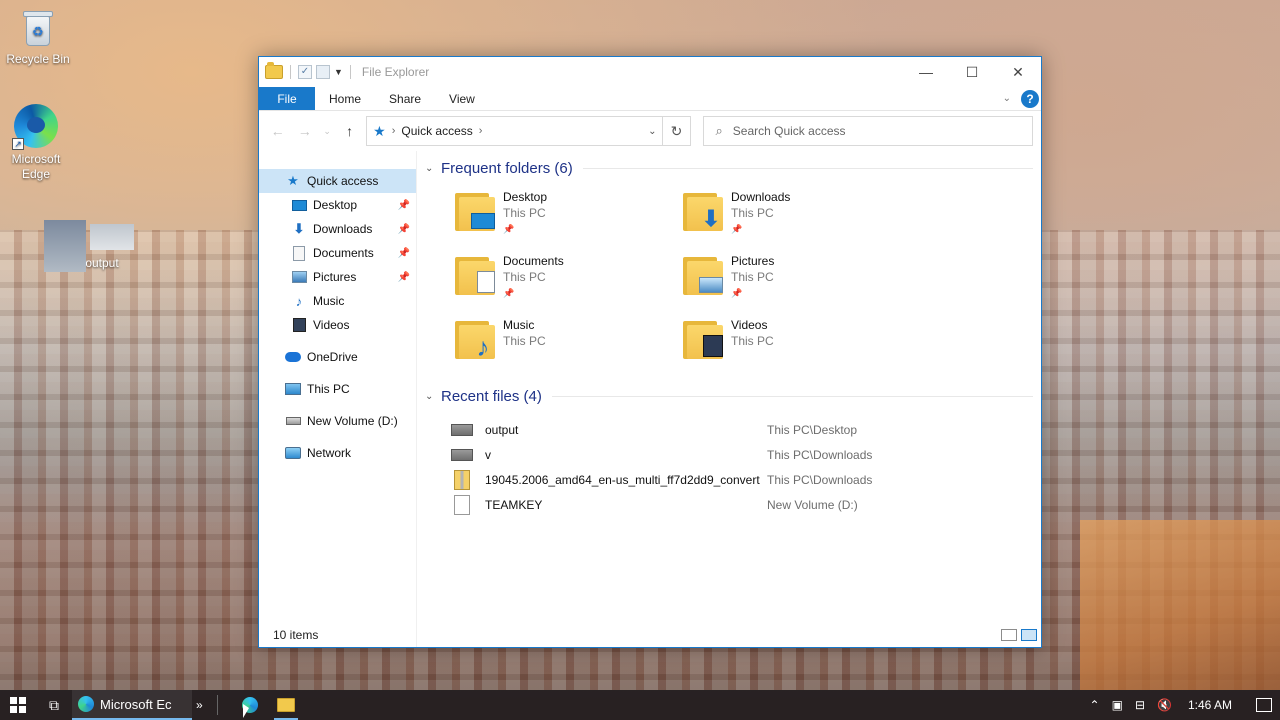  What do you see at coordinates (652, 131) in the screenshot?
I see `address-dropdown-icon: ⌄` at bounding box center [652, 131].